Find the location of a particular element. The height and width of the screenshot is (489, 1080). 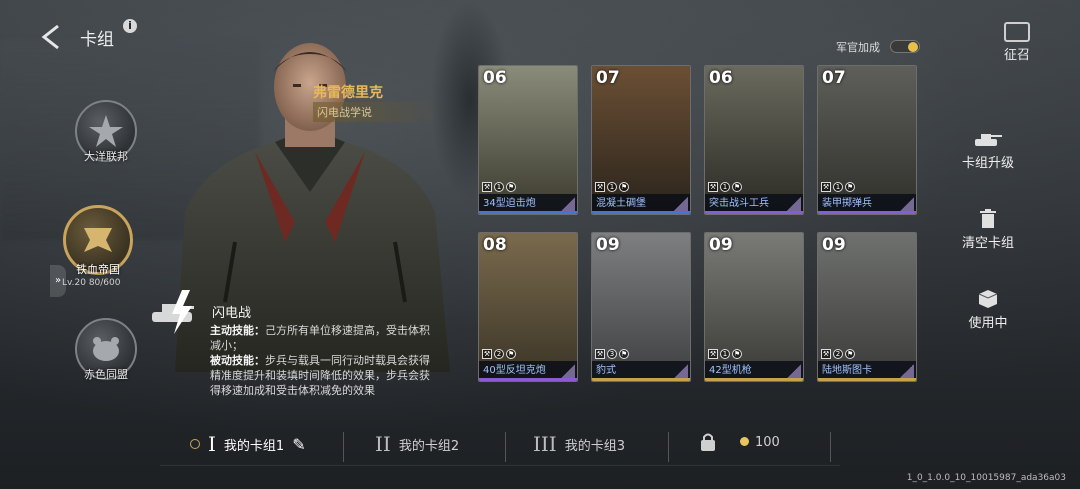

unlock-cost: 100 is located at coordinates (760, 442).